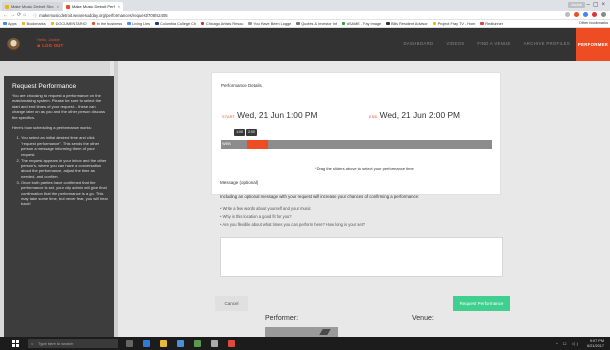  I want to click on track-day-label: WEB, so click(226, 144).